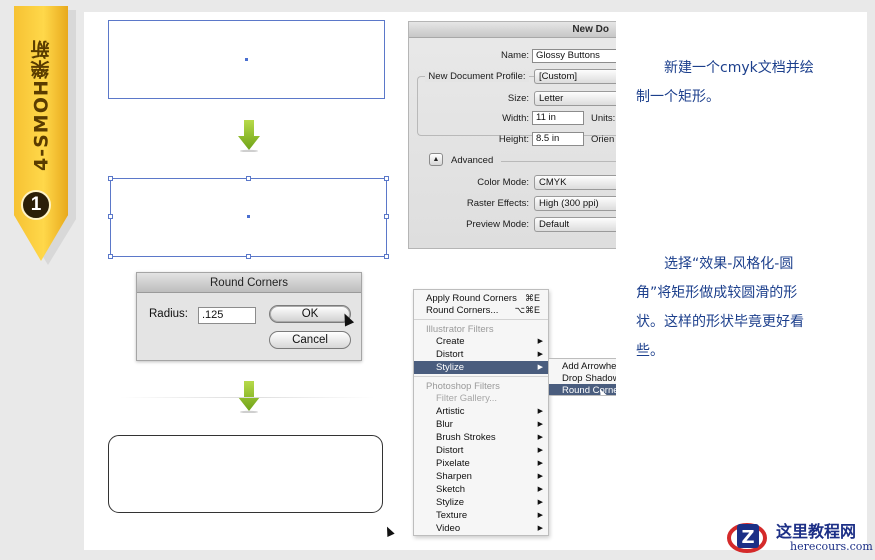  Describe the element at coordinates (492, 450) in the screenshot. I see `menu-item-distort-ps: Distort ▶` at that location.